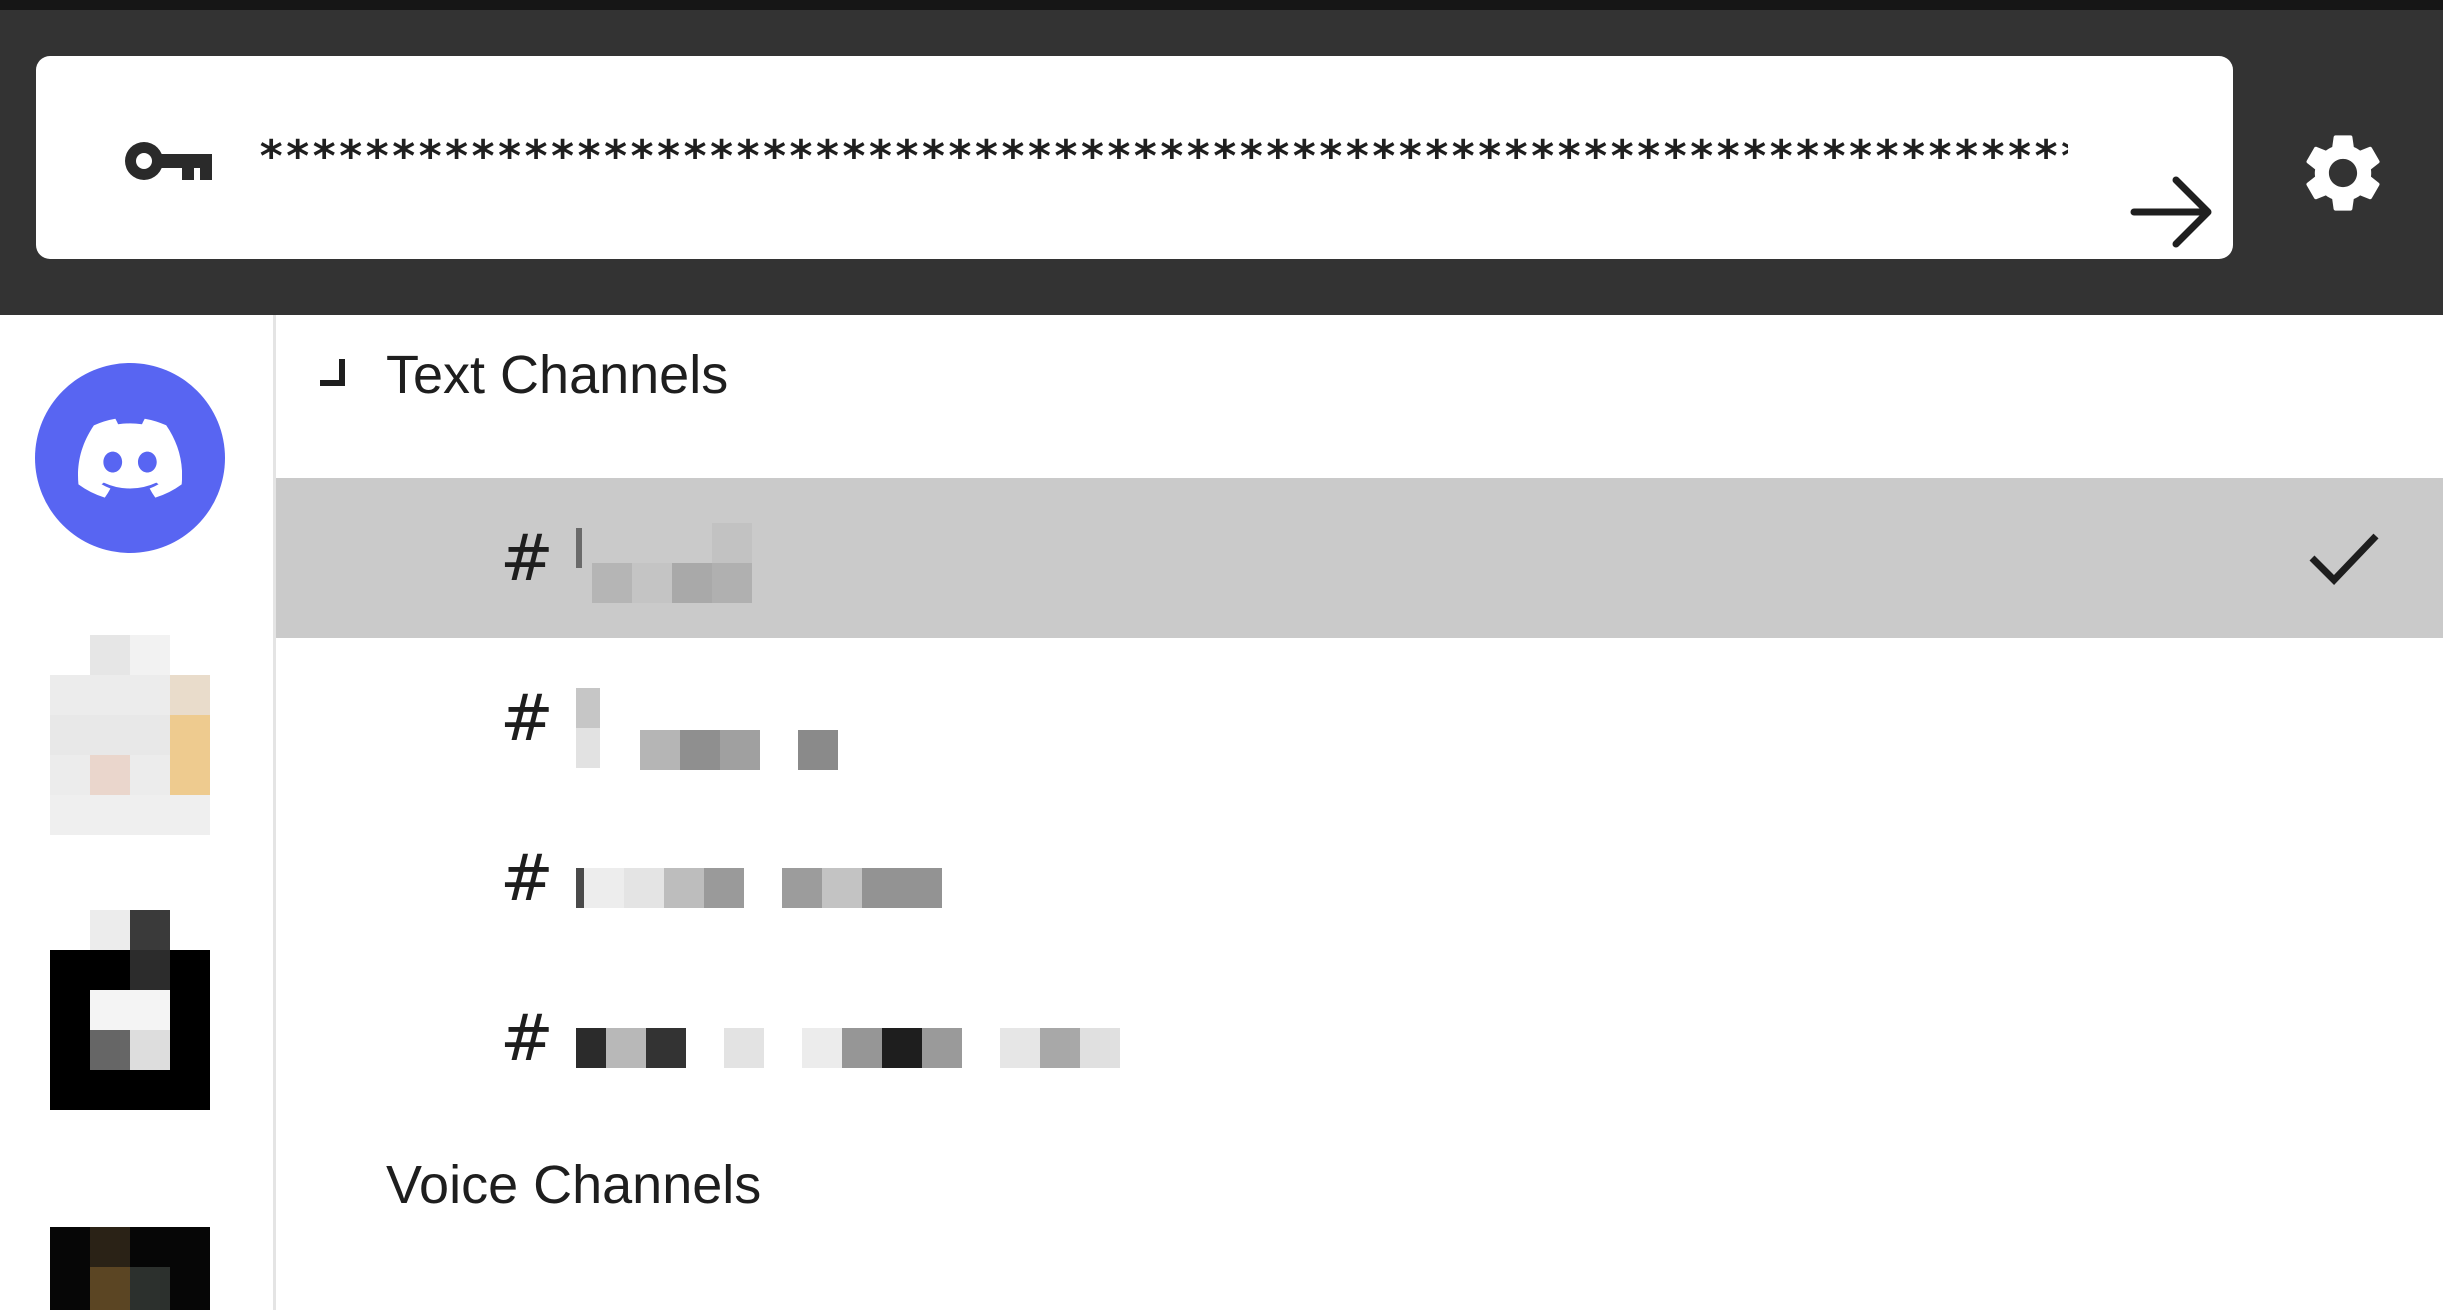  I want to click on window-top-border, so click(1221, 5).